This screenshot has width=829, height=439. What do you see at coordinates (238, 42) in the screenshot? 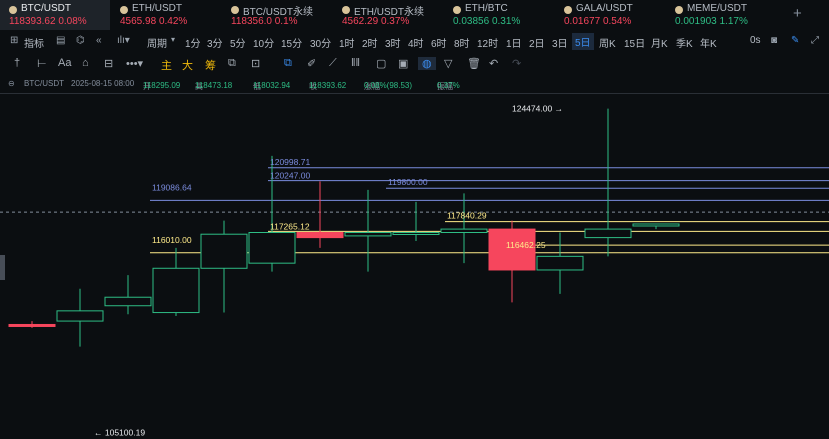
I see `tf-5m: 5分` at bounding box center [238, 42].